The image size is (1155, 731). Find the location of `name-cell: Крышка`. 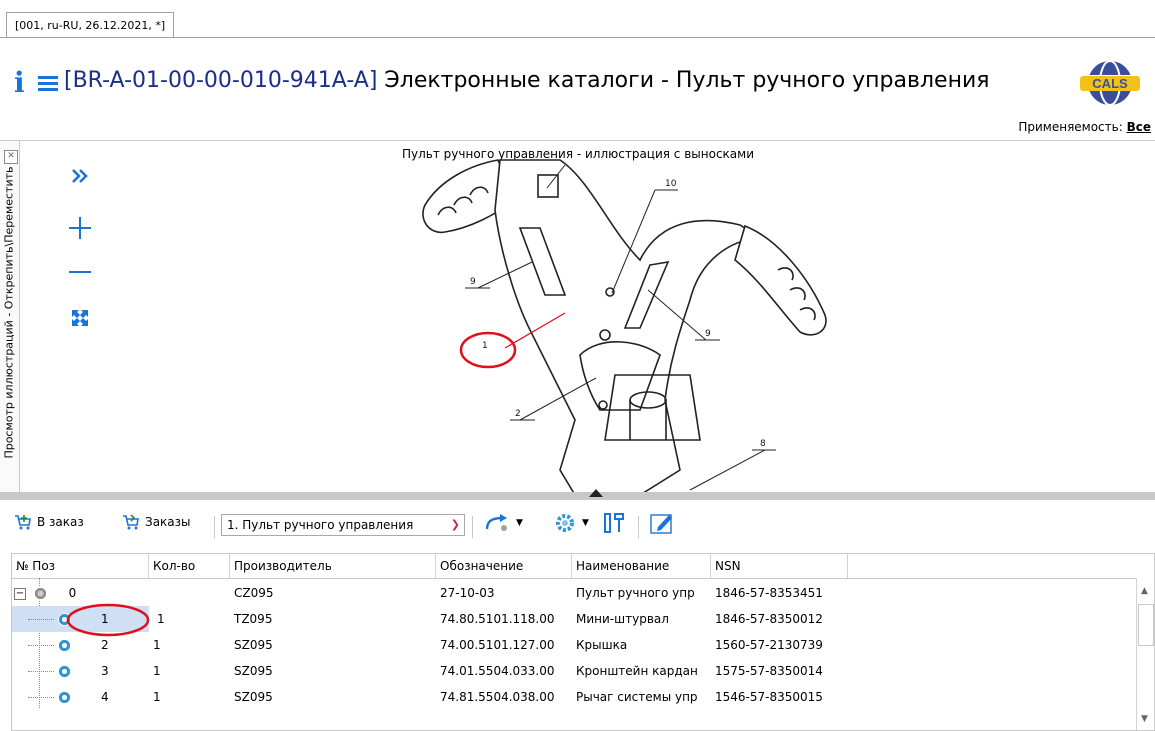

name-cell: Крышка is located at coordinates (602, 645).